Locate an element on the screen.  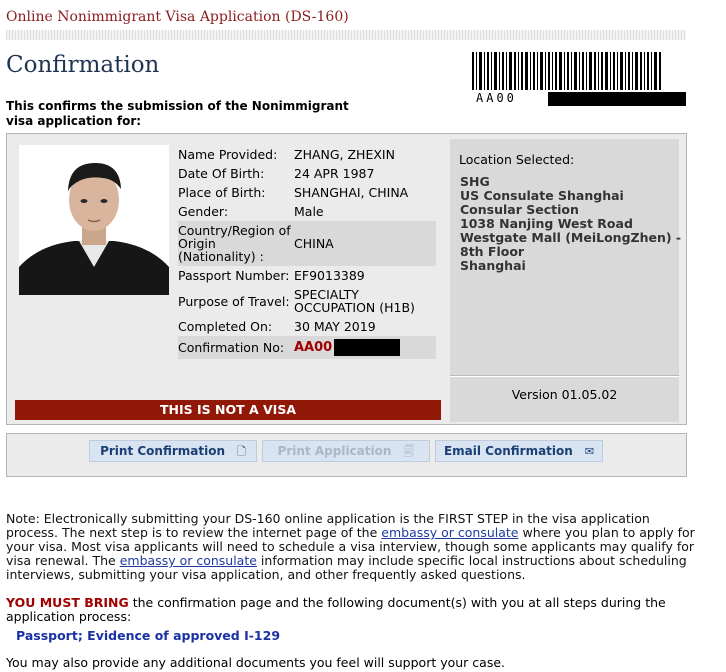
applicant-photo is located at coordinates (94, 220).